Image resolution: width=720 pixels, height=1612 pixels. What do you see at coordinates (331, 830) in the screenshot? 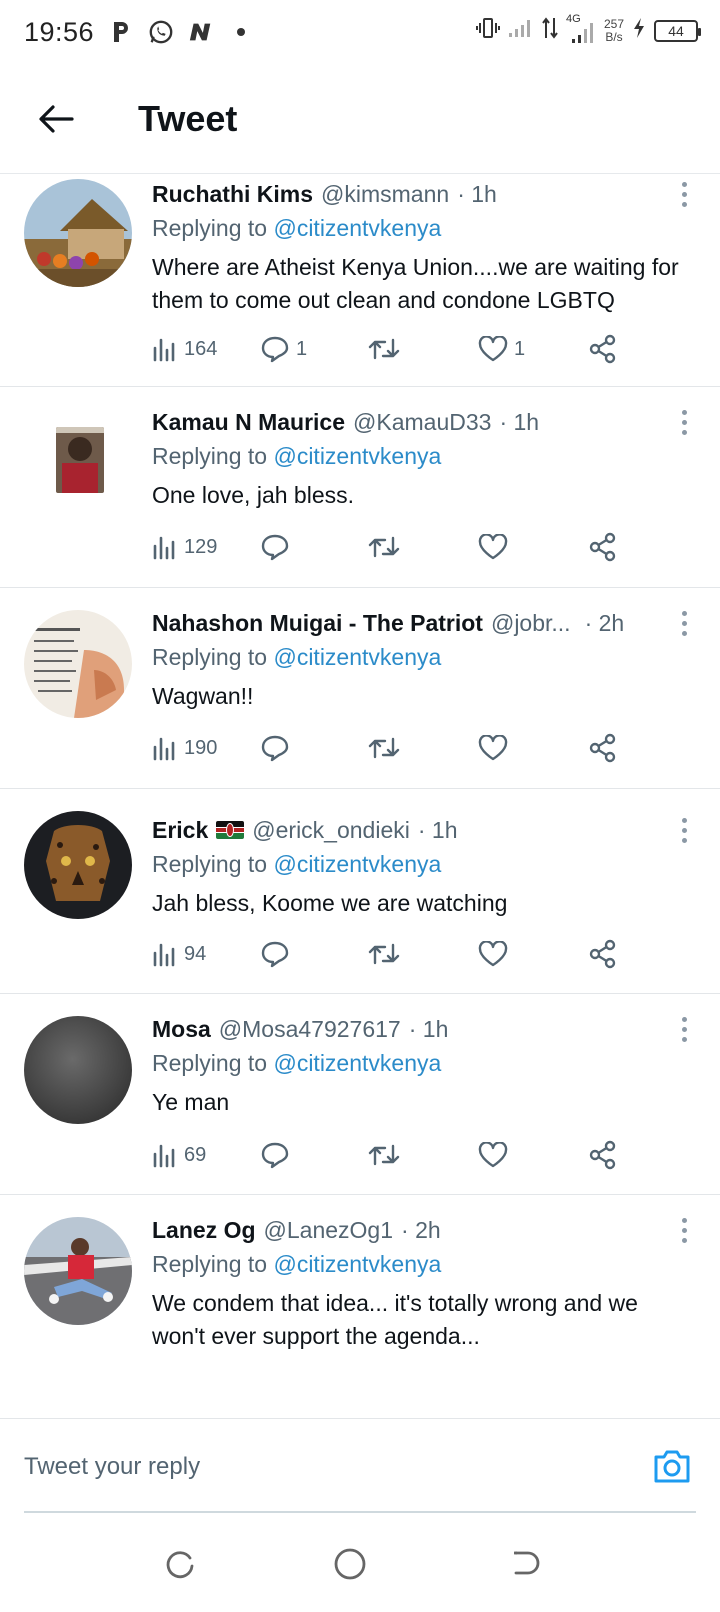
I see `user-handle: @erick_ondieki` at bounding box center [331, 830].